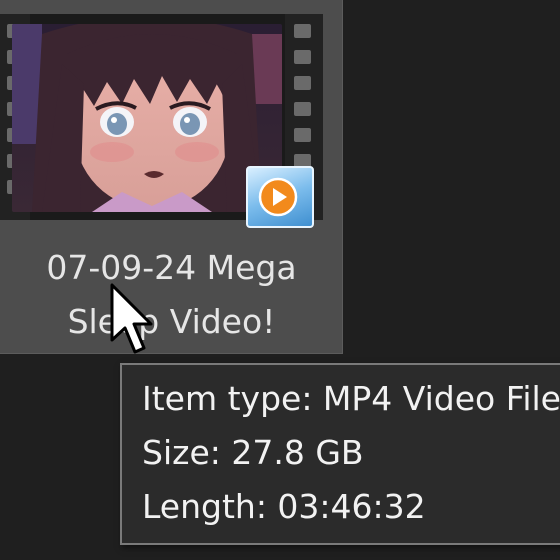 The width and height of the screenshot is (560, 560). I want to click on tooltip-size: Size: 27.8 GB, so click(253, 452).